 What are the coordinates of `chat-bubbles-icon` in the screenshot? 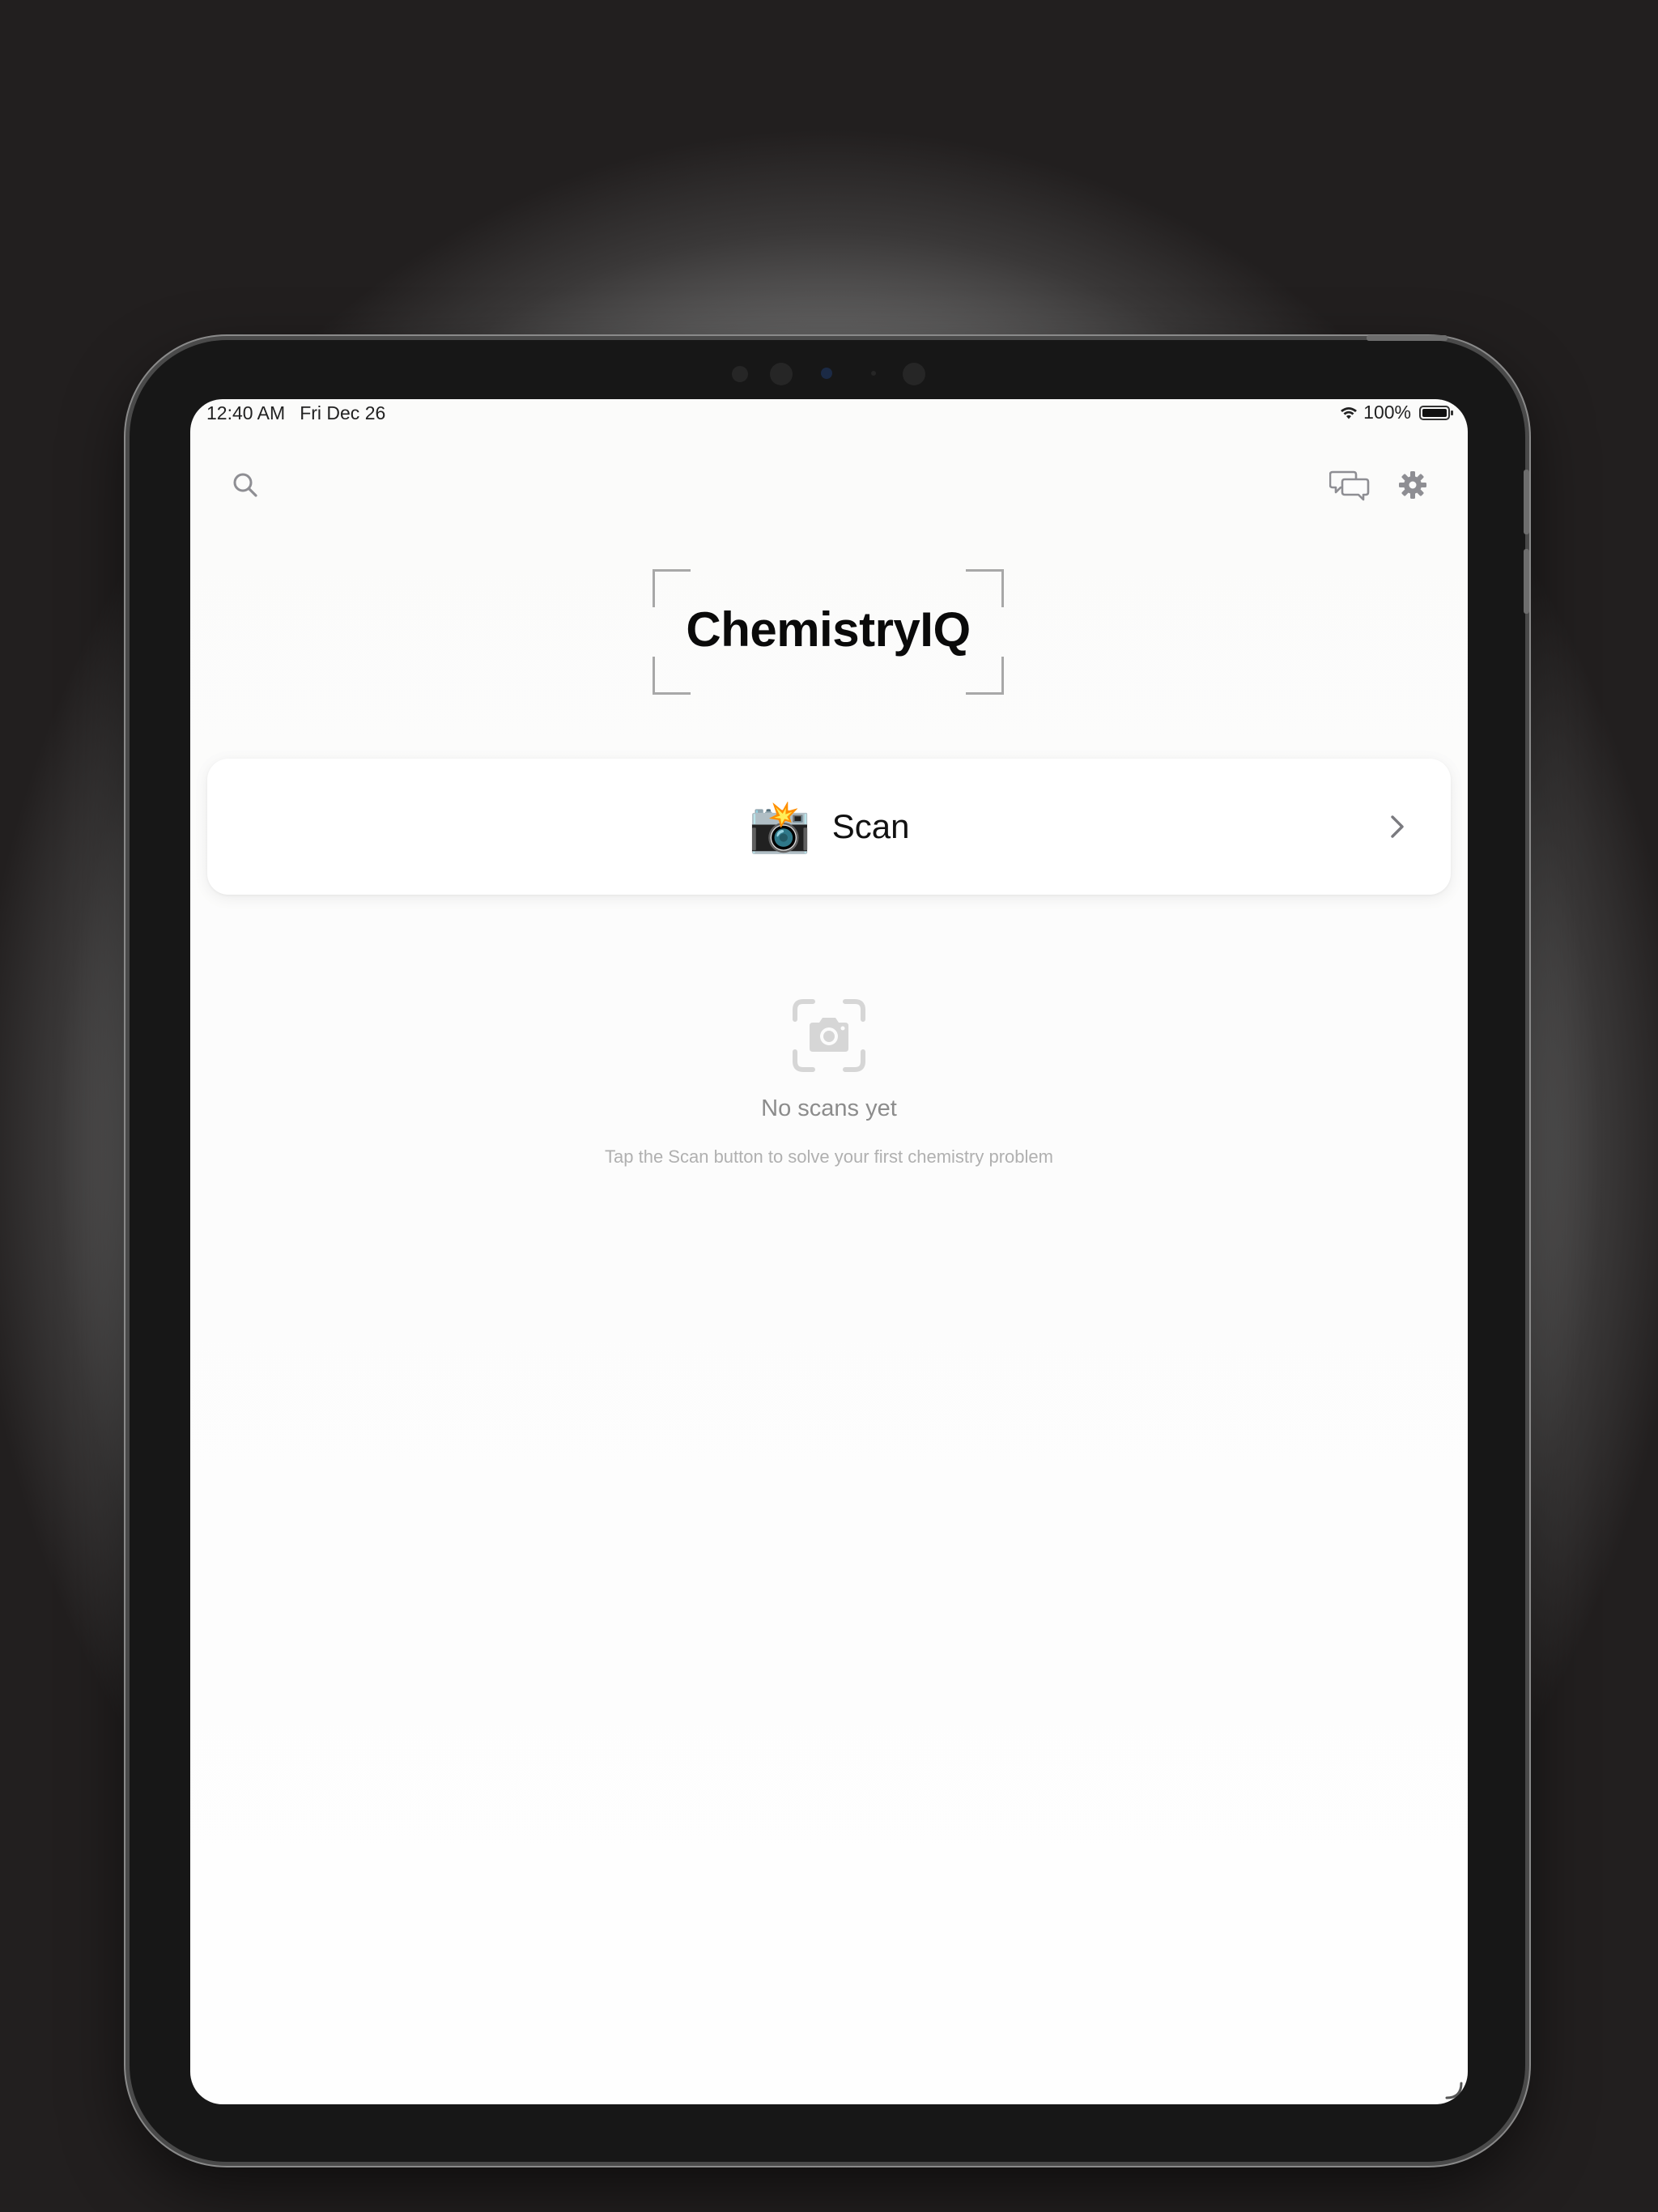 It's located at (1349, 485).